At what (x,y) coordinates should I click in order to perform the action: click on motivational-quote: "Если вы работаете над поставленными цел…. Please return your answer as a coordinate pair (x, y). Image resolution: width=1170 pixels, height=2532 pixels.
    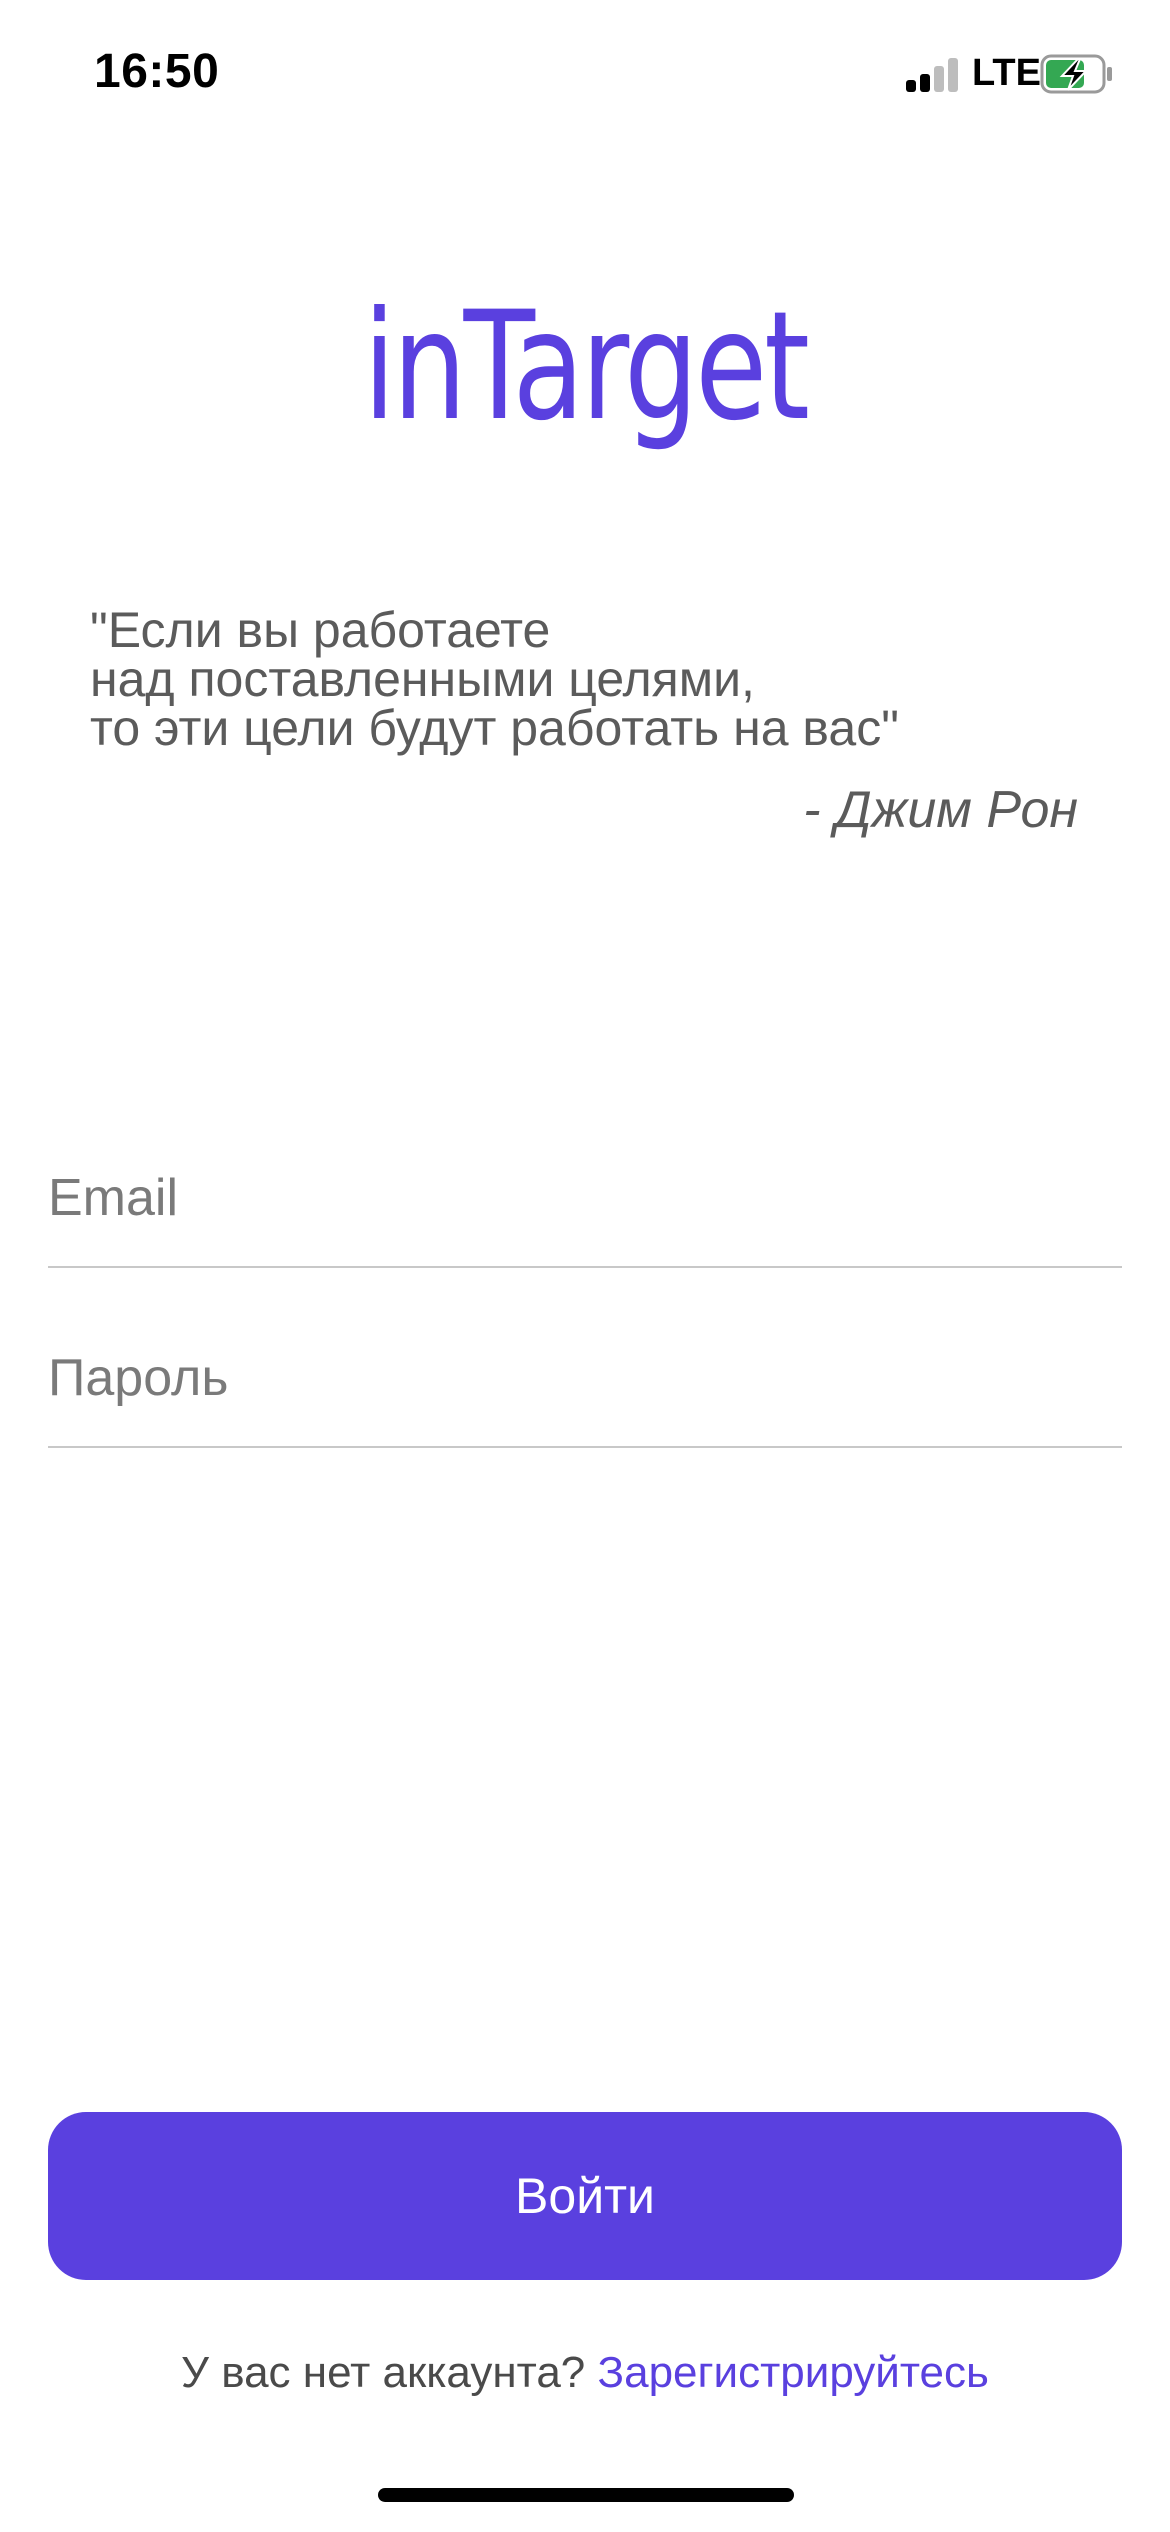
    Looking at the image, I should click on (494, 679).